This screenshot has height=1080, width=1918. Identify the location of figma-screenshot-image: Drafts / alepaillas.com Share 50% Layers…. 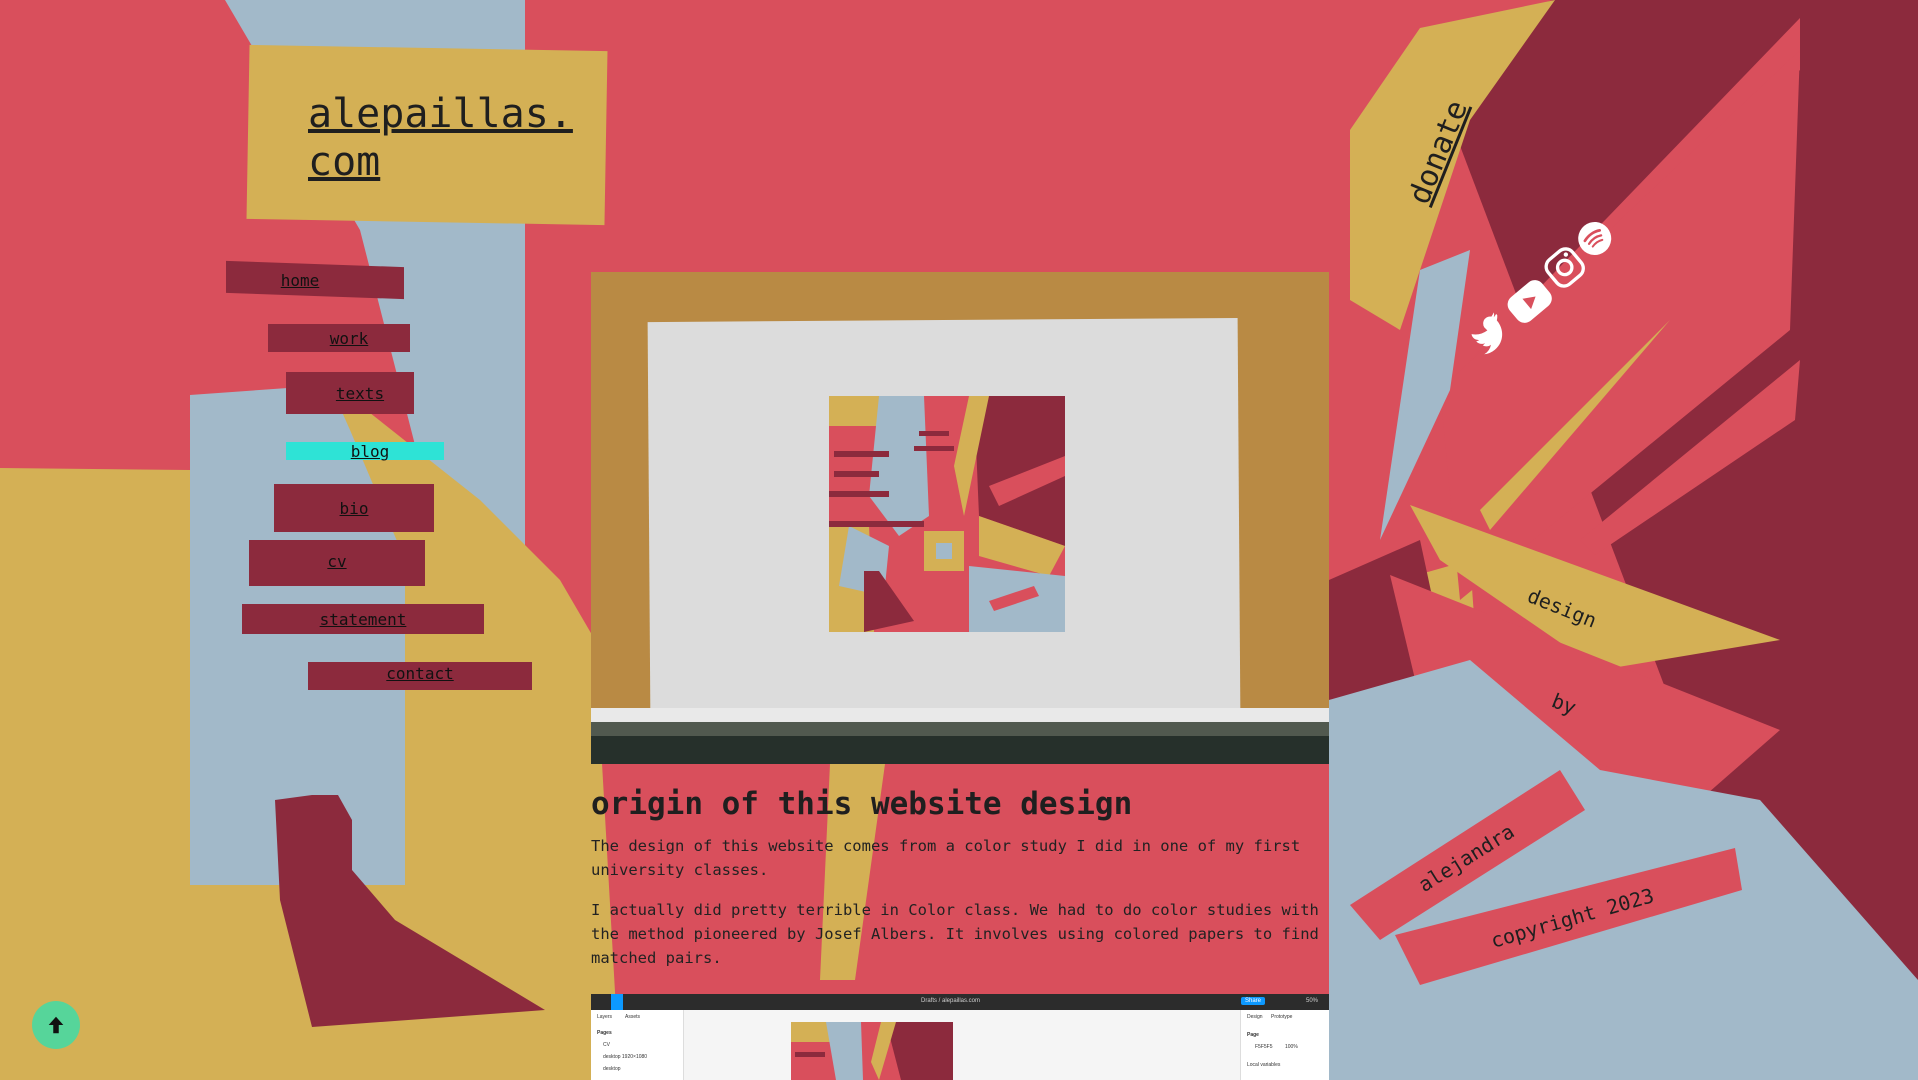
(960, 1037).